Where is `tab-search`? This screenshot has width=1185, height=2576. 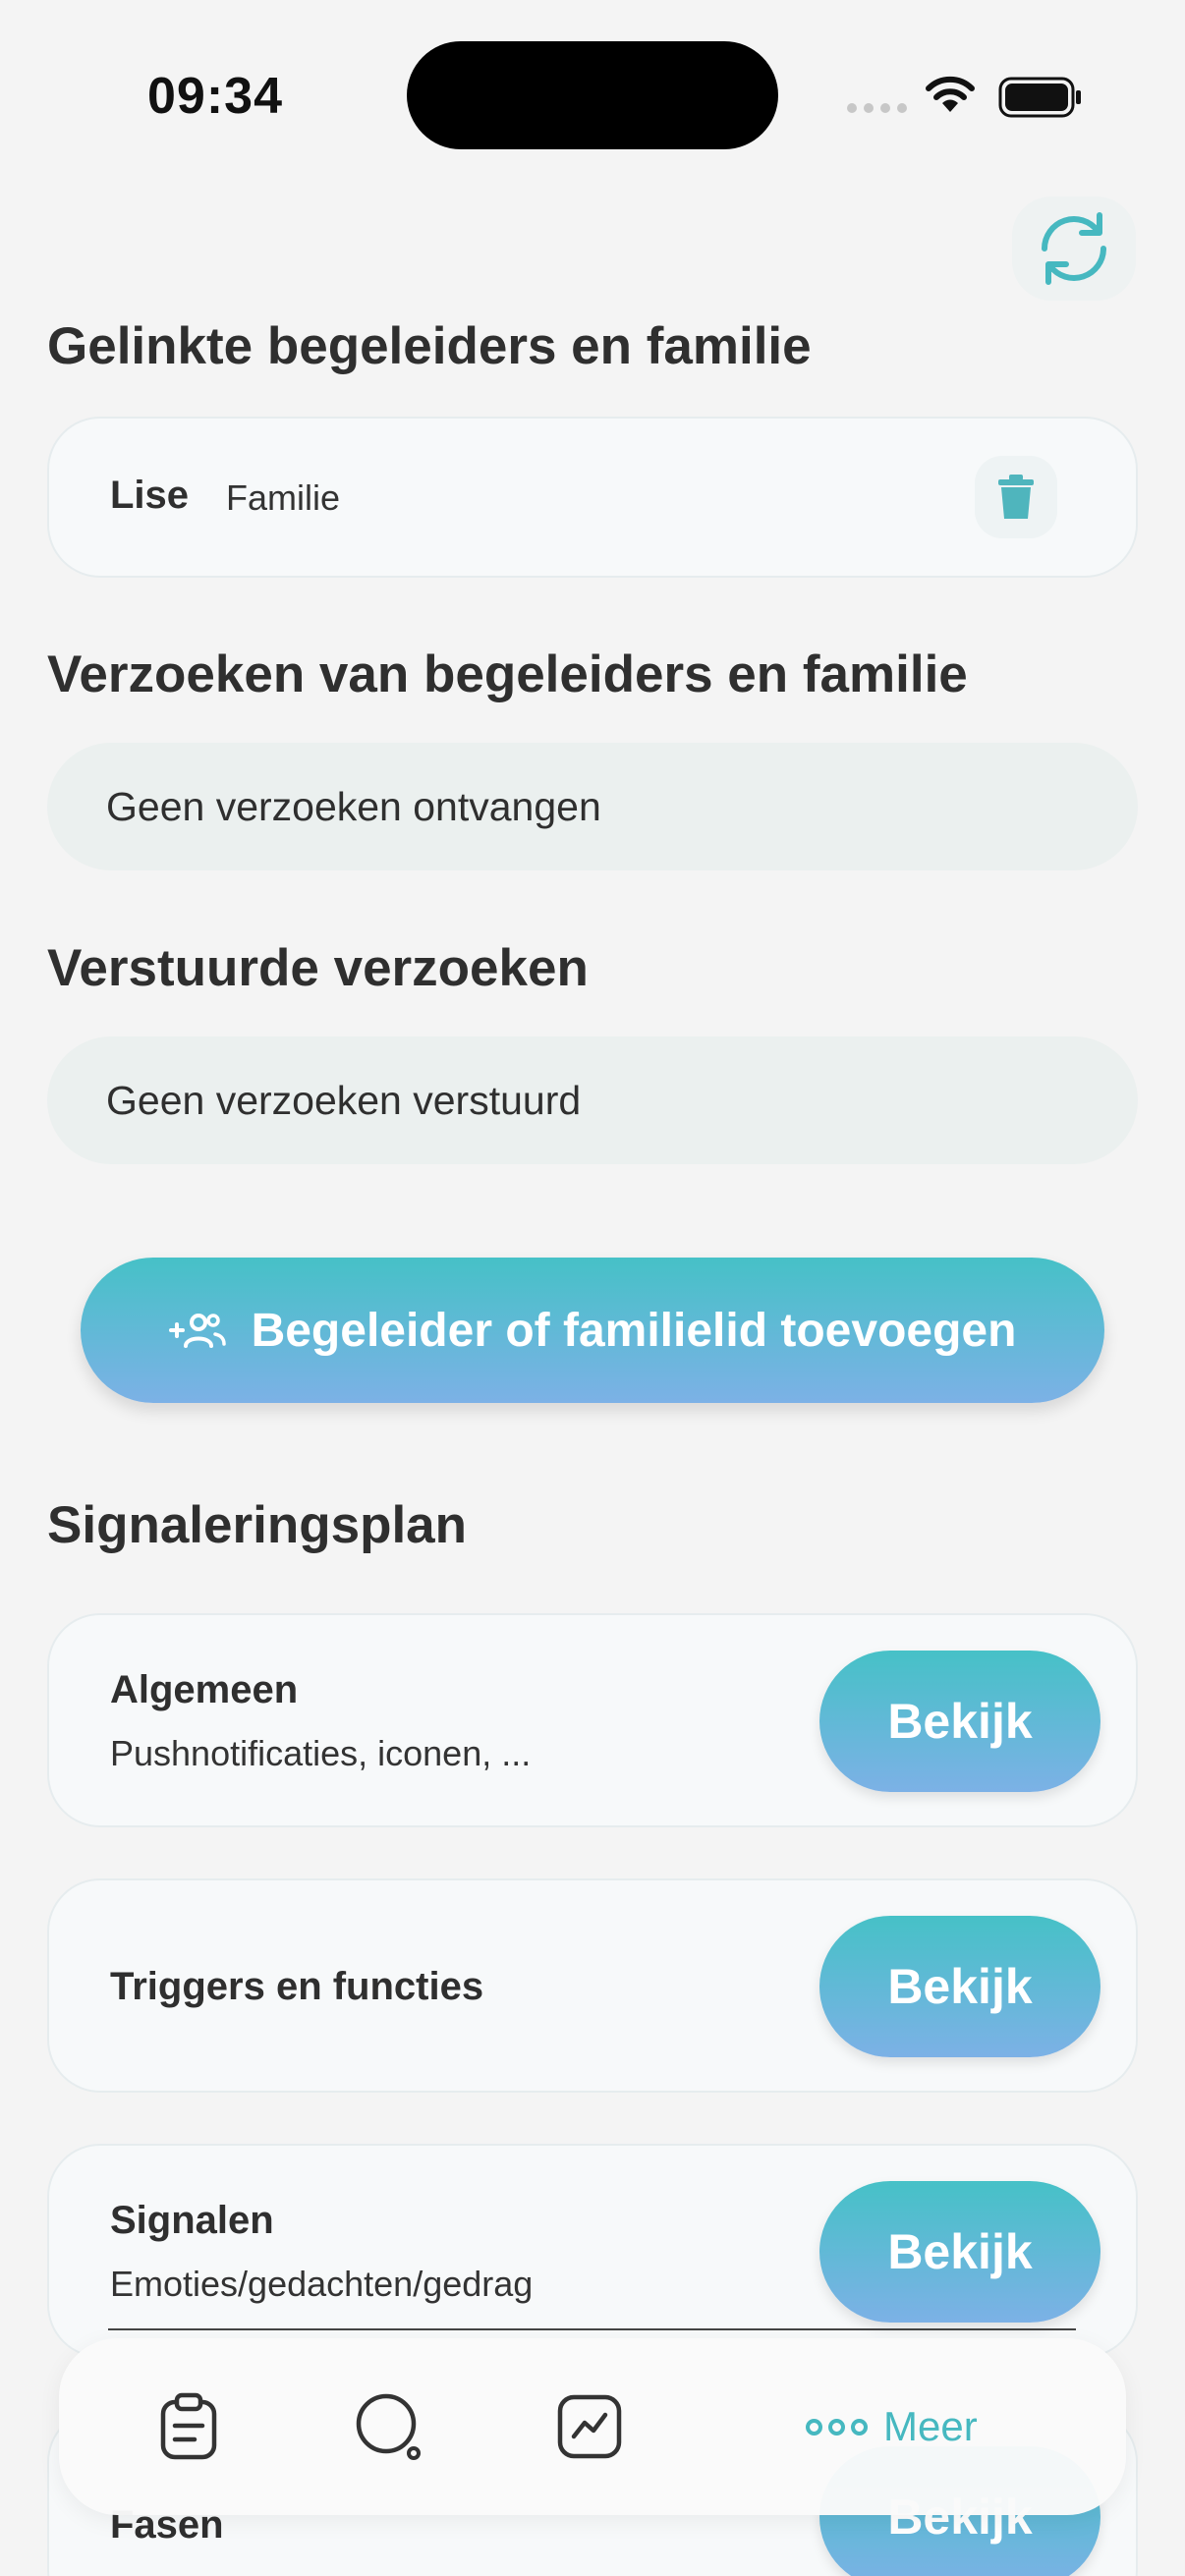 tab-search is located at coordinates (389, 2426).